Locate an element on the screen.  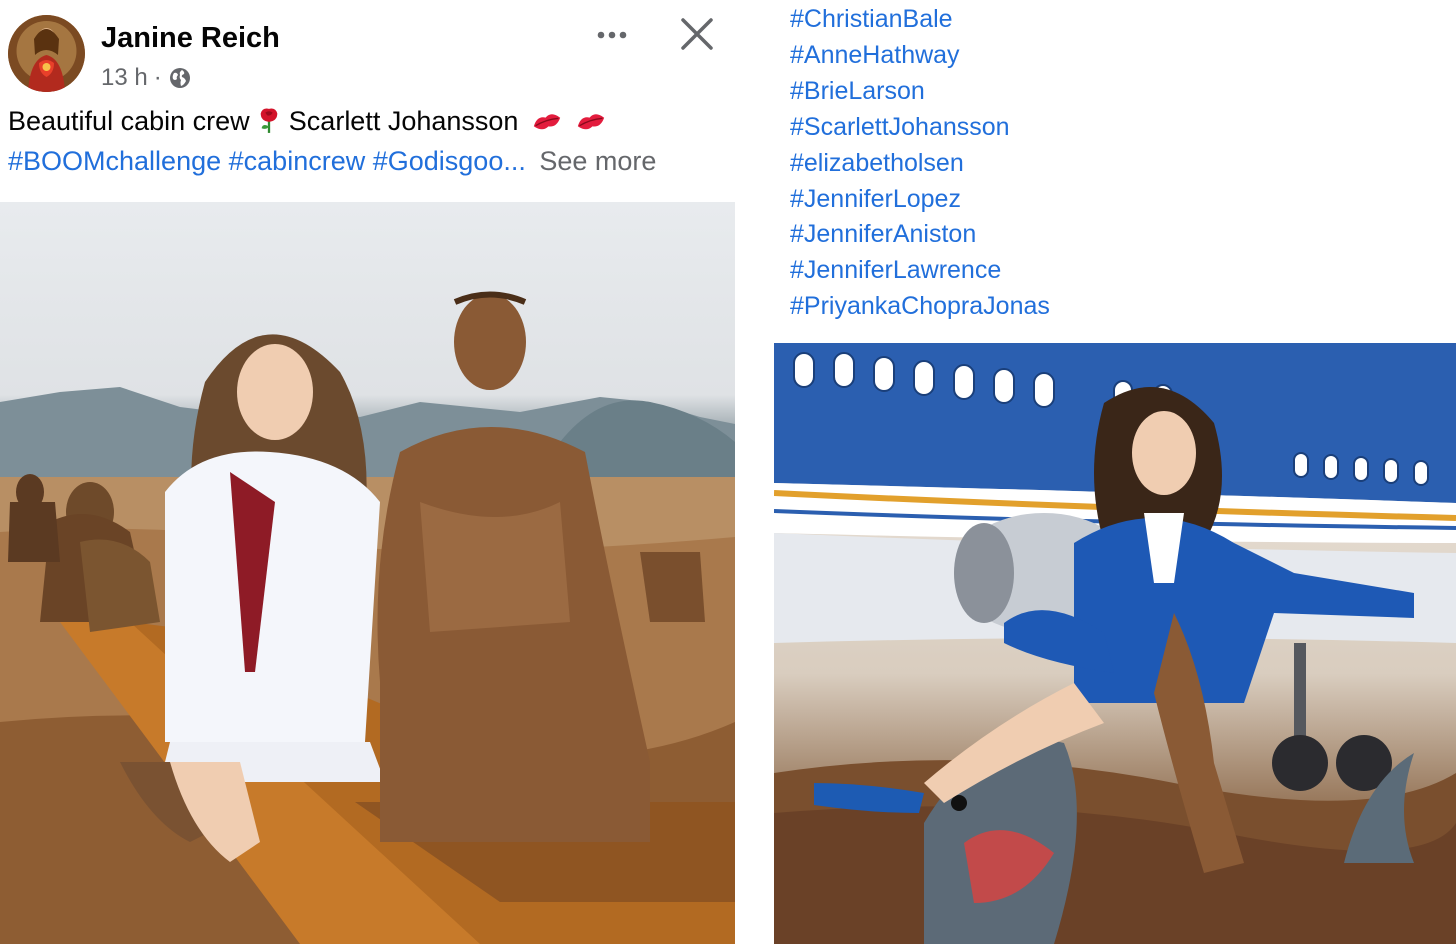
more-options-button is located at coordinates (612, 35).